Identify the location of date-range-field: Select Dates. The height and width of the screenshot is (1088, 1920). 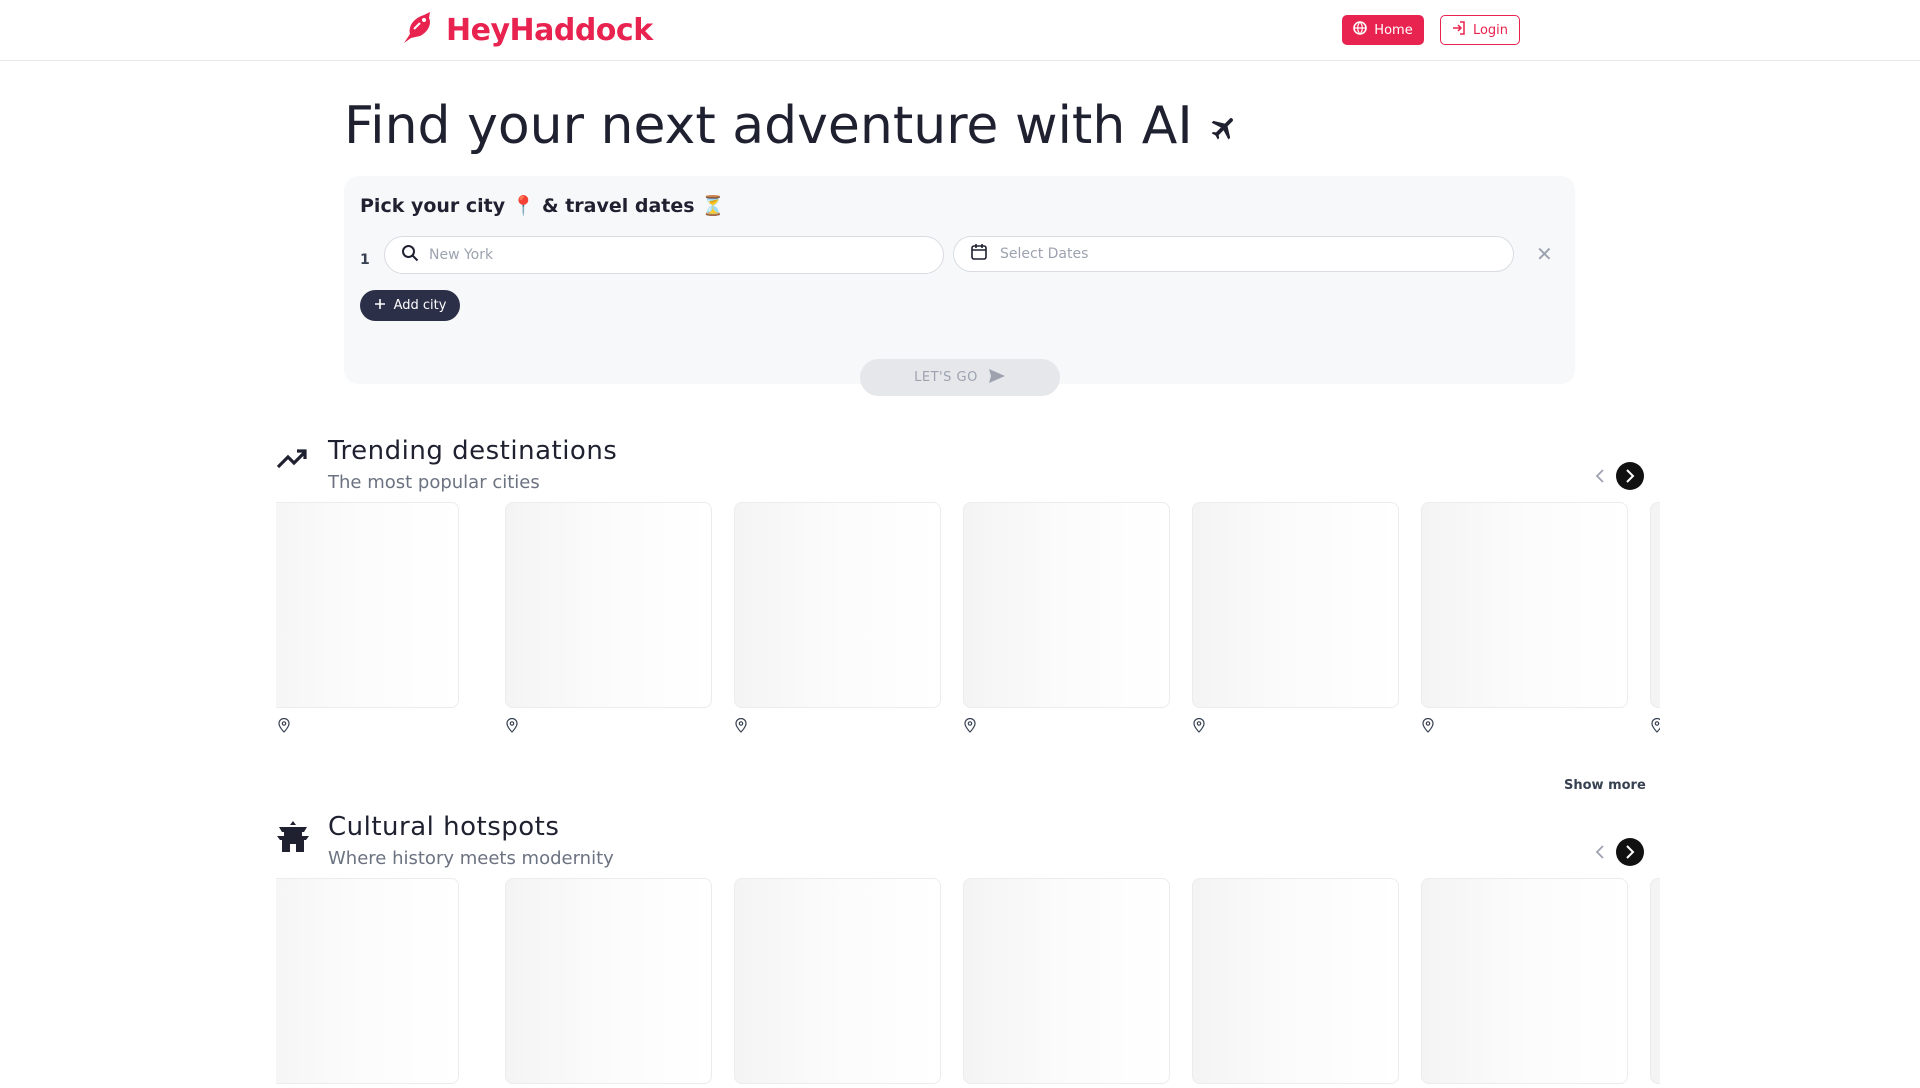
(1233, 254).